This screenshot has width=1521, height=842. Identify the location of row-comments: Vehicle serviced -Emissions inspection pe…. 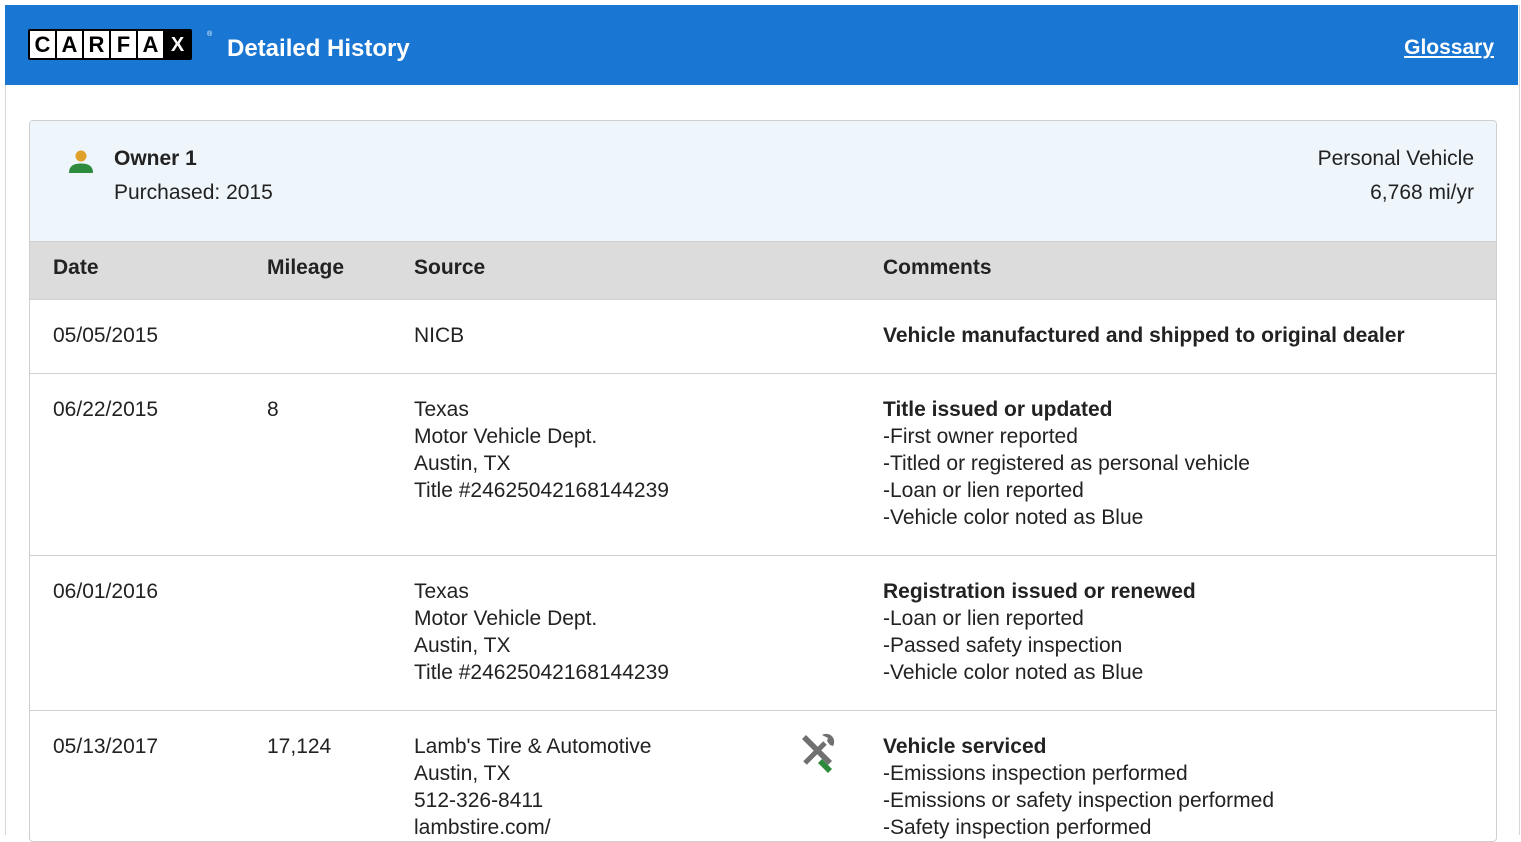
(1078, 787).